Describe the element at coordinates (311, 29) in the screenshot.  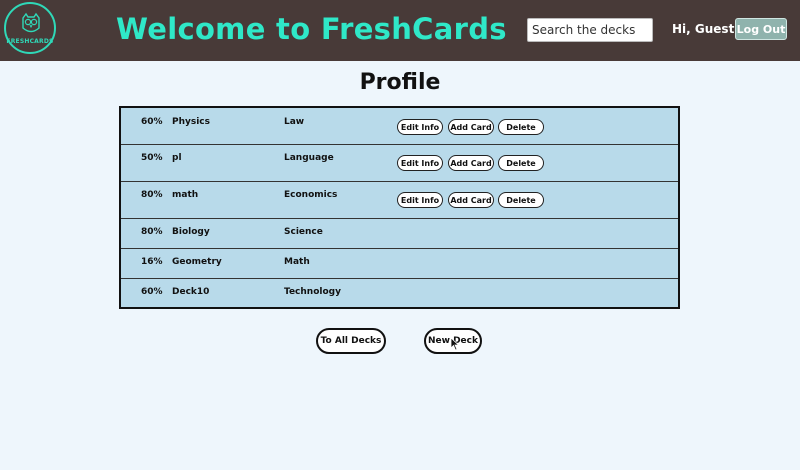
I see `site-title: Welcome to FreshCards` at that location.